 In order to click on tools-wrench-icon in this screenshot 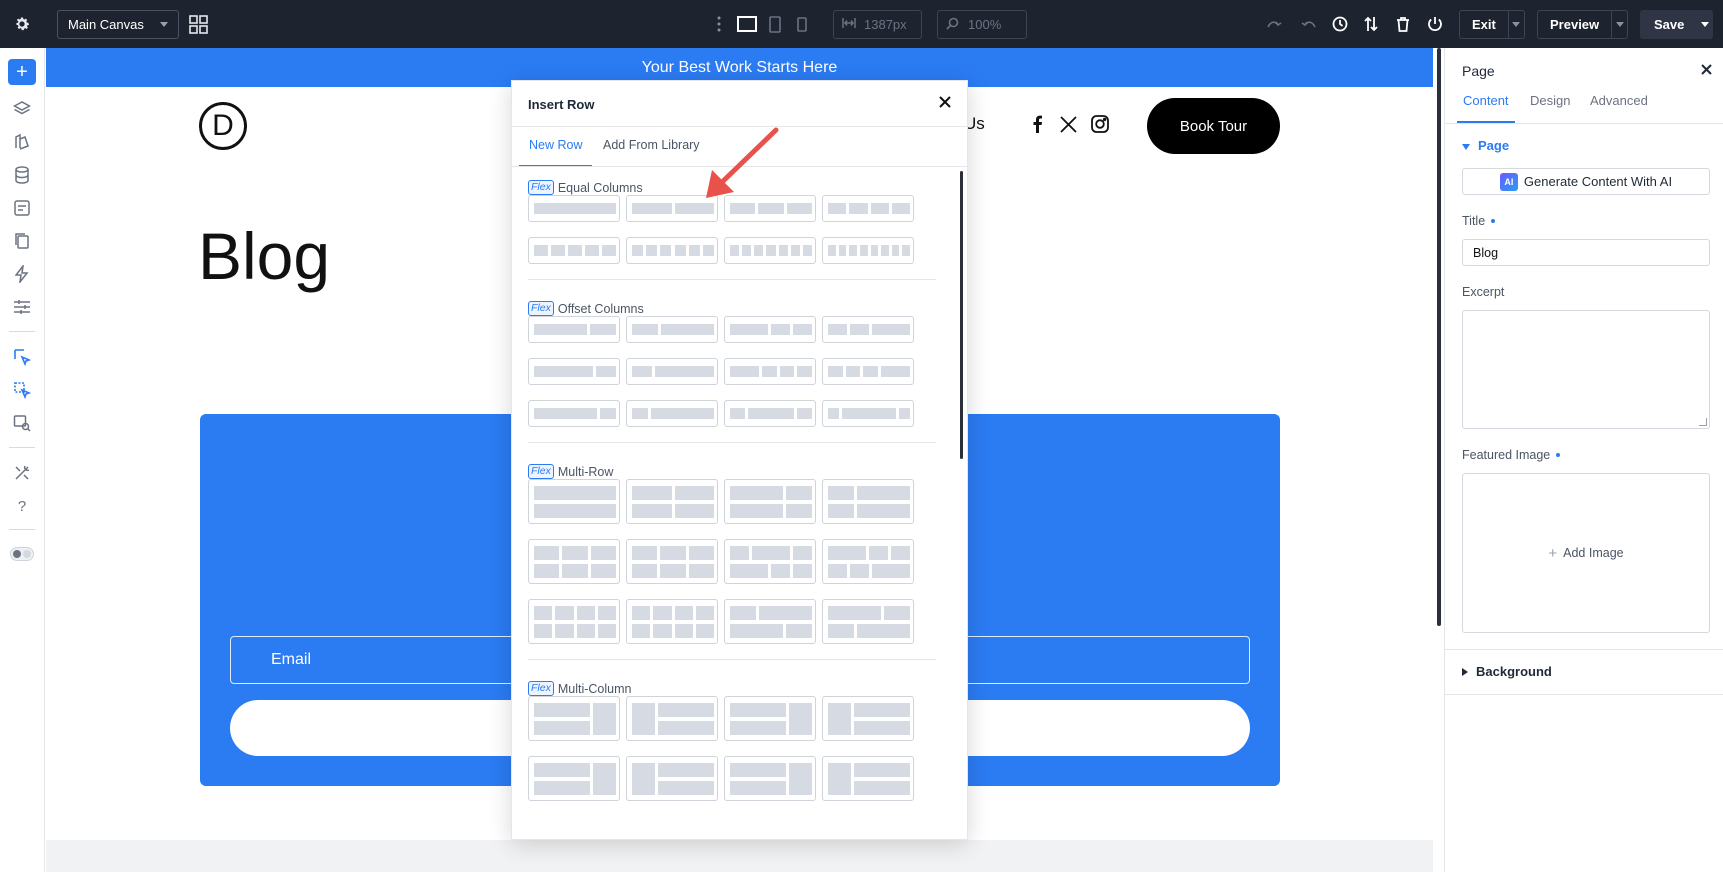, I will do `click(22, 473)`.